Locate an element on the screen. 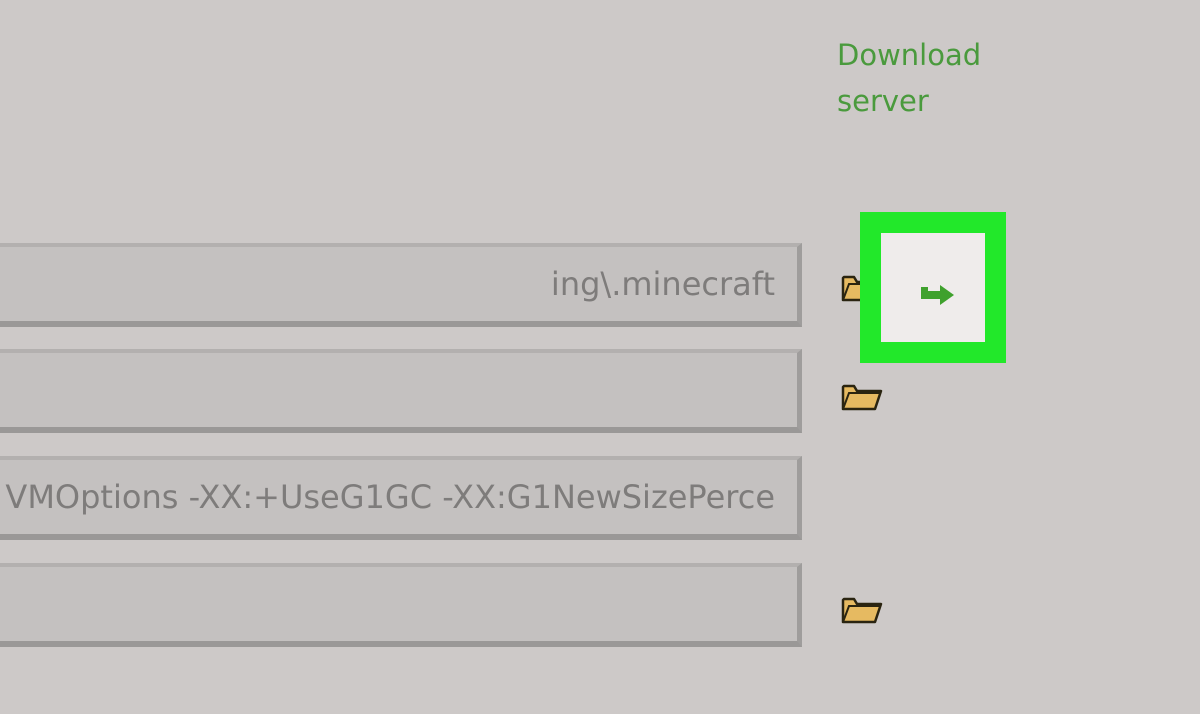 This screenshot has height=714, width=1200. game-directory-field: ing\.minecraft is located at coordinates (401, 285).